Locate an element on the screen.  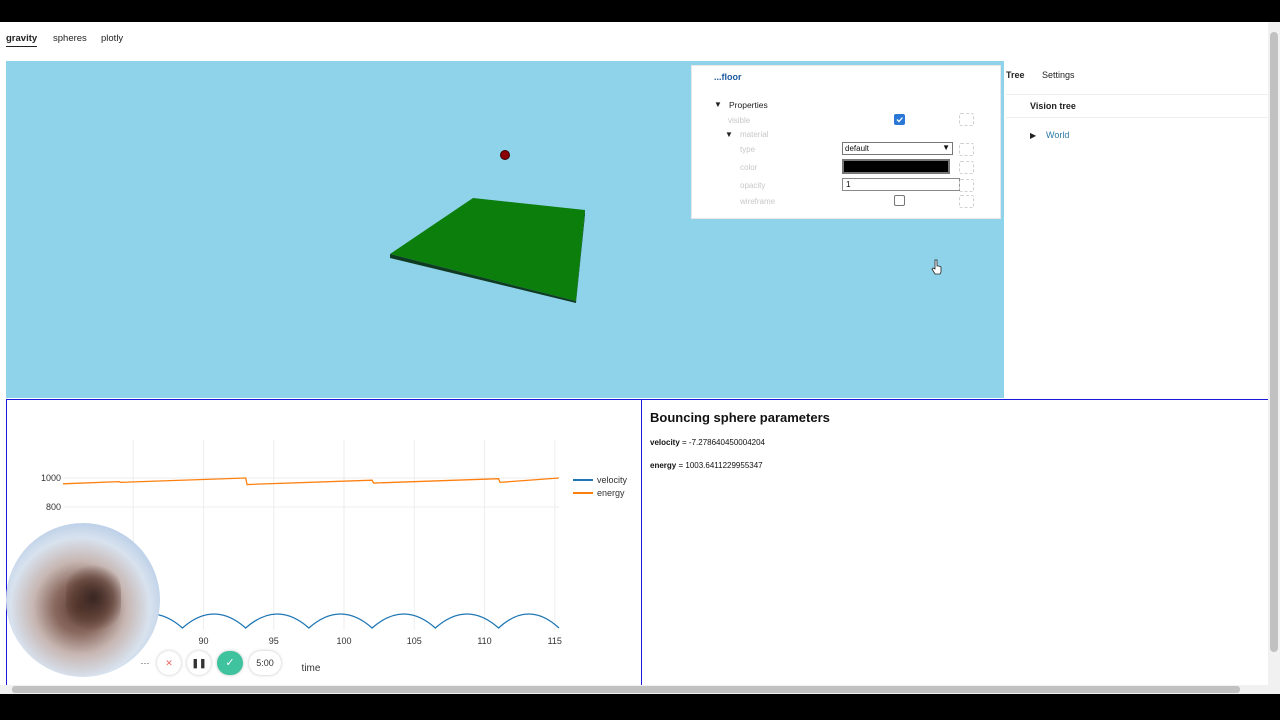
vision-tree-header: Vision tree is located at coordinates (1137, 106).